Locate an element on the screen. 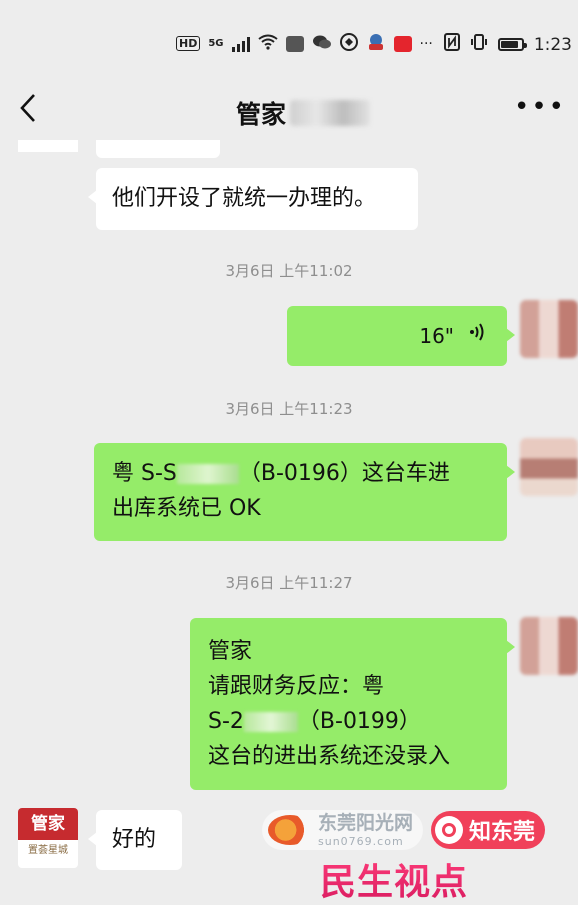 This screenshot has height=905, width=578. program-title: 民生视点 is located at coordinates (394, 879).